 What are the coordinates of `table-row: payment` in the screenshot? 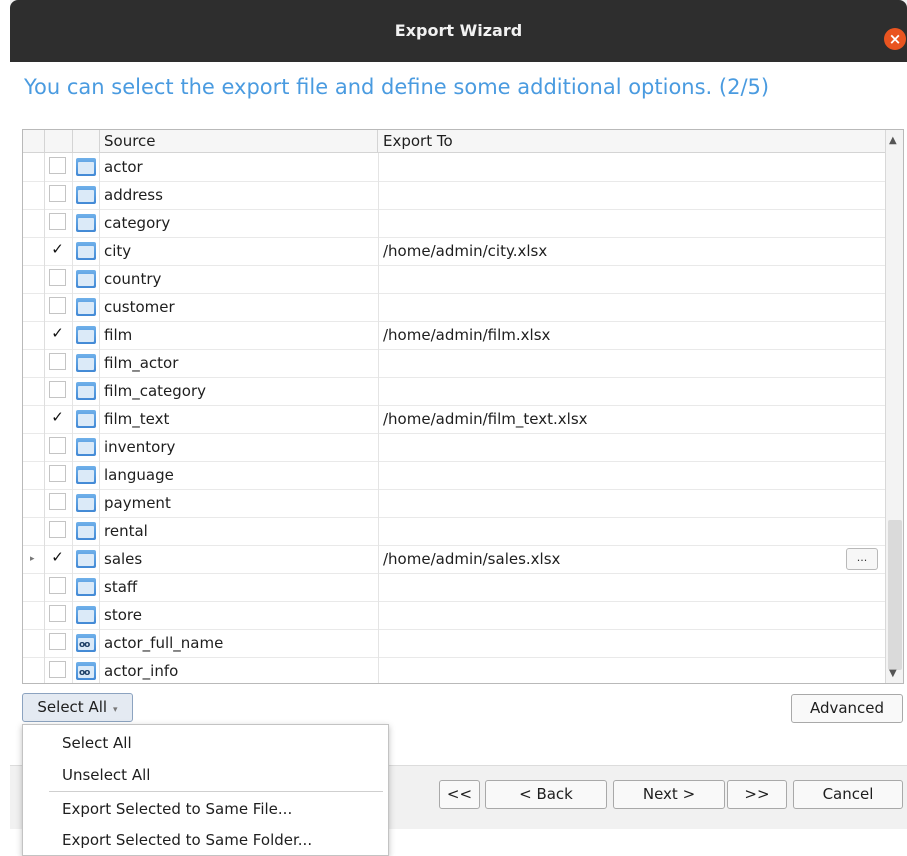 It's located at (454, 503).